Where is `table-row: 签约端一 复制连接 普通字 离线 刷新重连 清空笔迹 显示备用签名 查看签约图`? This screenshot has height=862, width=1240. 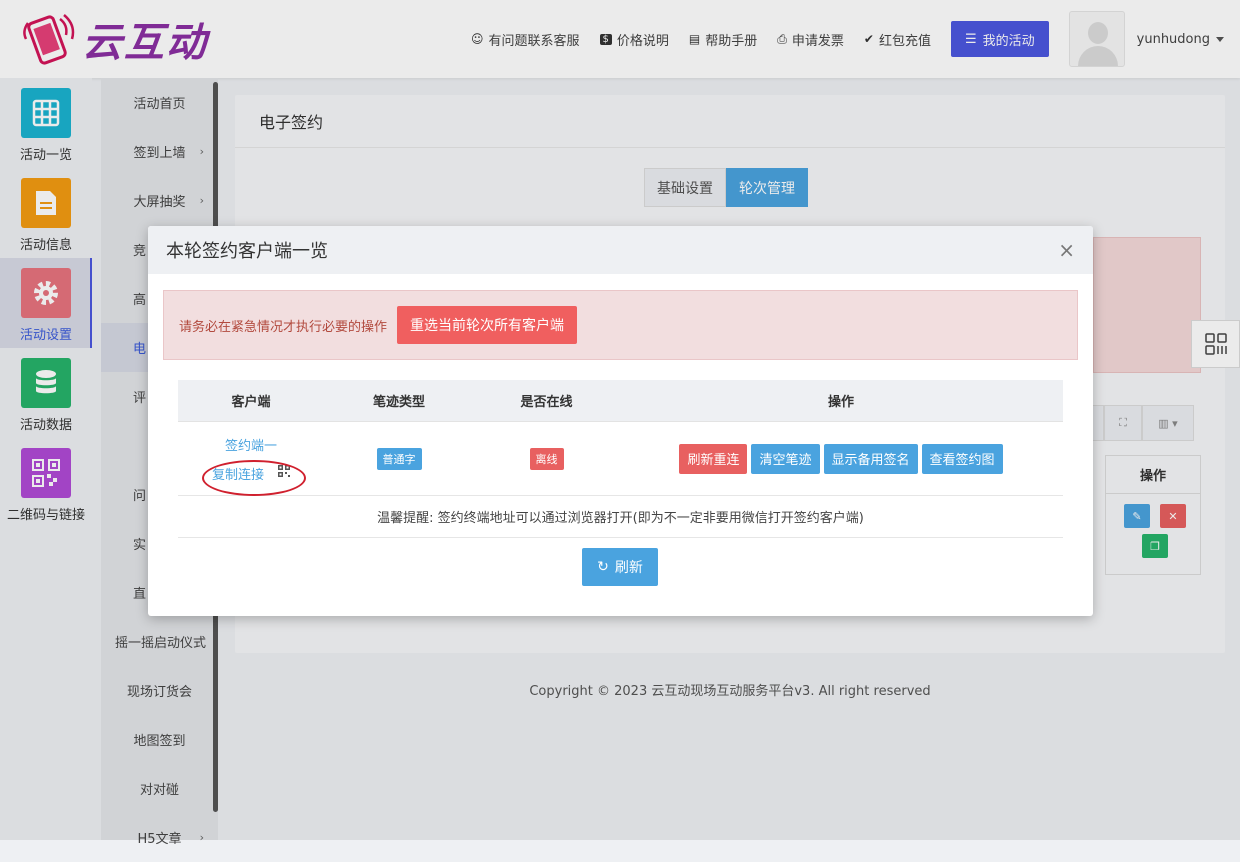
table-row: 签约端一 复制连接 普通字 离线 刷新重连 清空笔迹 显示备用签名 查看签约图 is located at coordinates (620, 459).